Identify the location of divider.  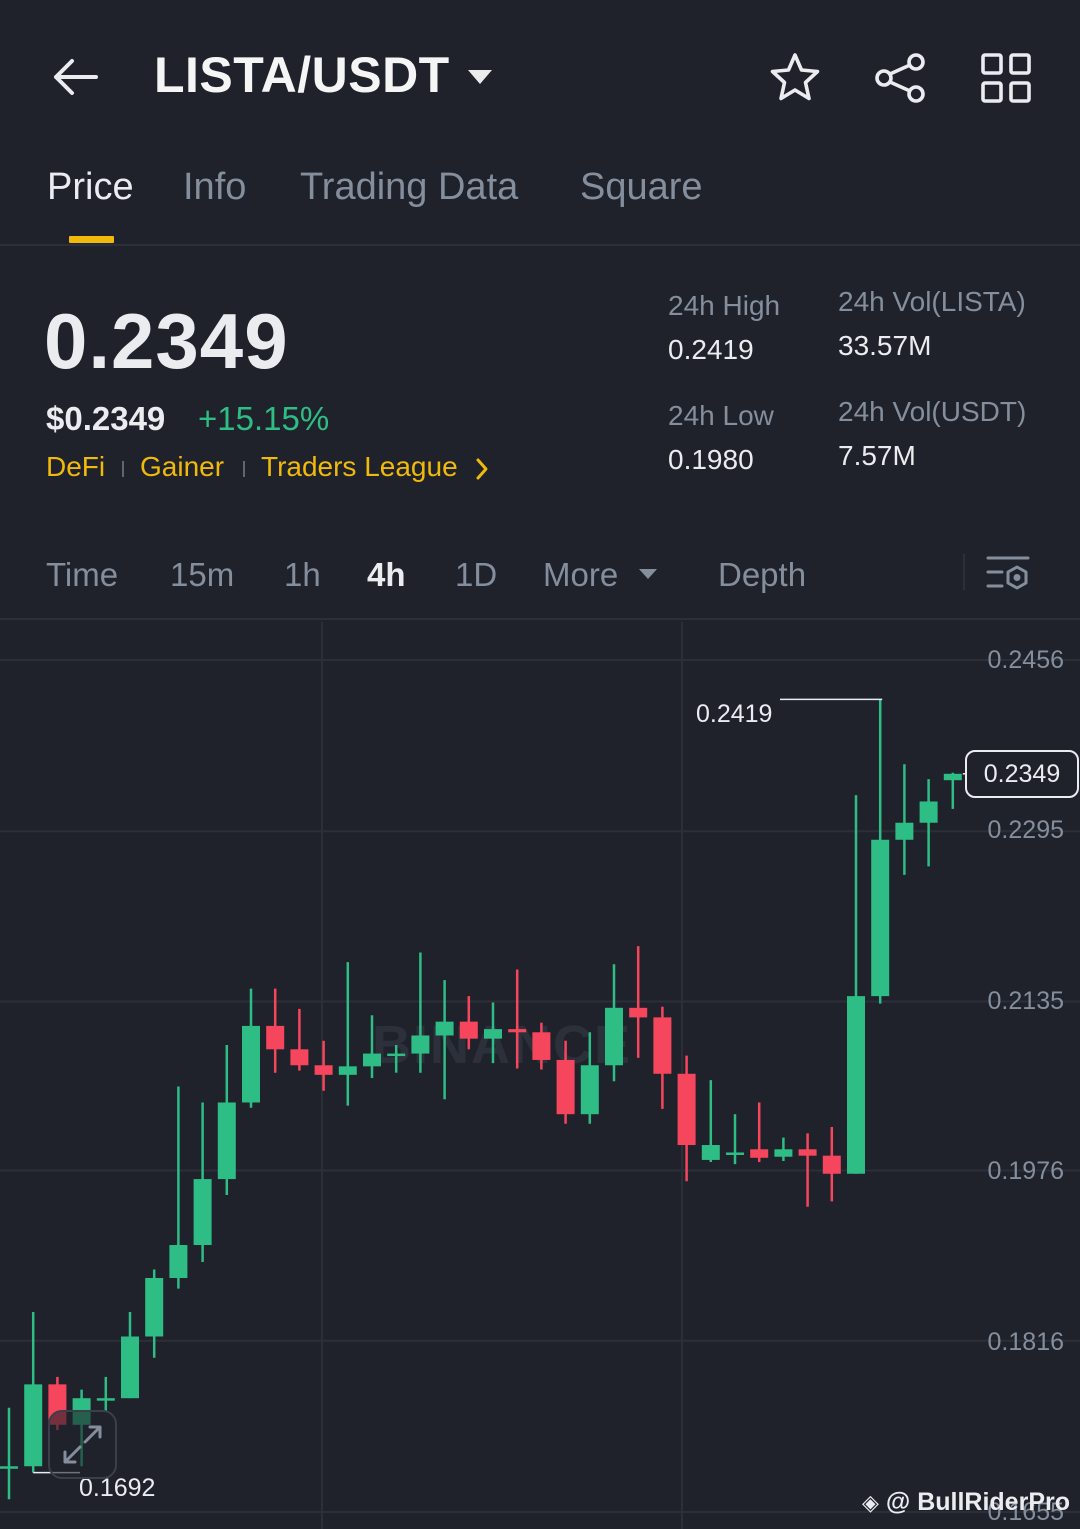
(964, 572).